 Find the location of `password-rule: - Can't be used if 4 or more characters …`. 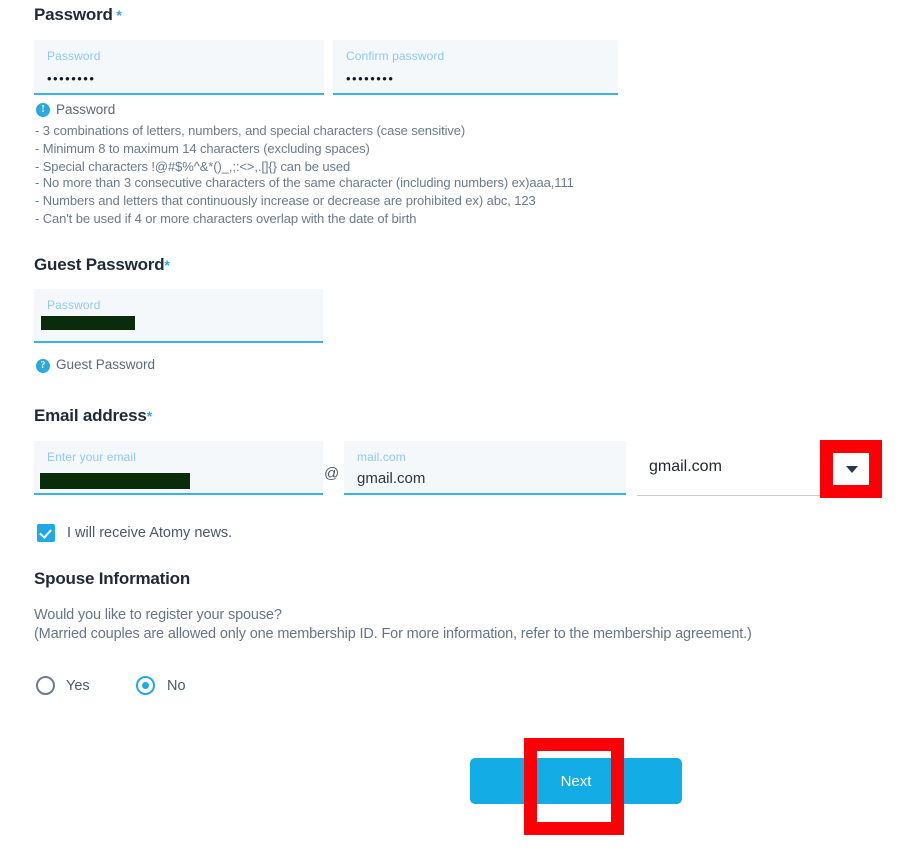

password-rule: - Can't be used if 4 or more characters … is located at coordinates (226, 218).